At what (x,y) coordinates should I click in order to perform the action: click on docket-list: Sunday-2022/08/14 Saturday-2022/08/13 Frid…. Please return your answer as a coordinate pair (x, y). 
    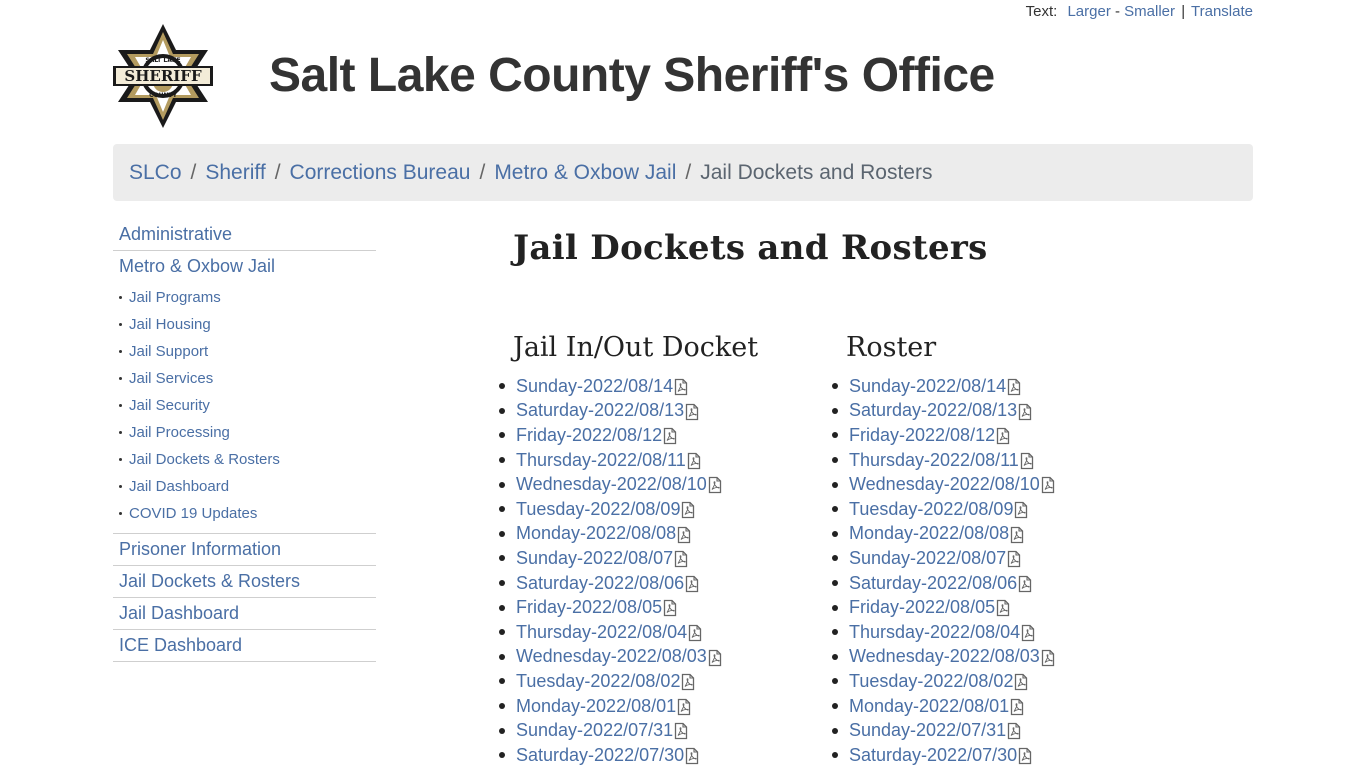
    Looking at the image, I should click on (628, 571).